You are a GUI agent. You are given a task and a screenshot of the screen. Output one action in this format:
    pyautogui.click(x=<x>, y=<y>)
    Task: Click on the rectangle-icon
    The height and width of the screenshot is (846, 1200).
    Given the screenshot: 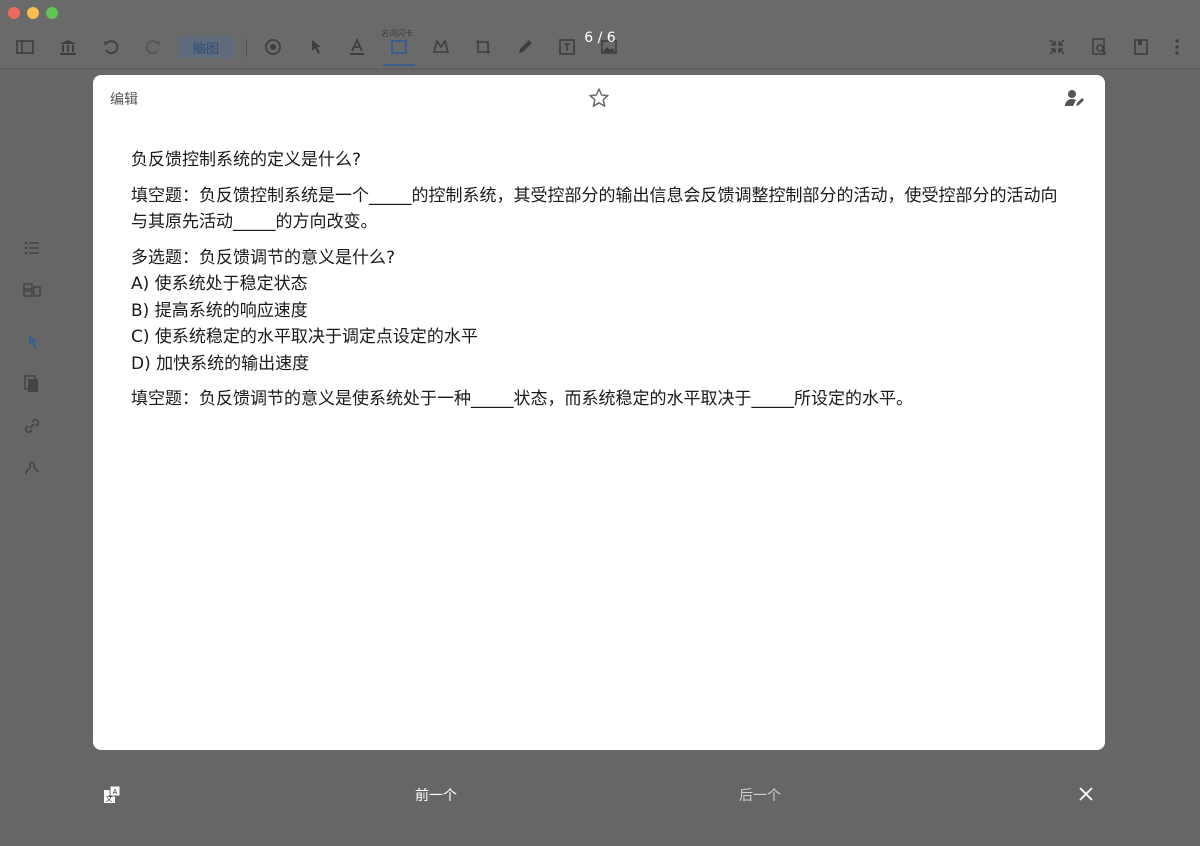 What is the action you would take?
    pyautogui.click(x=399, y=47)
    